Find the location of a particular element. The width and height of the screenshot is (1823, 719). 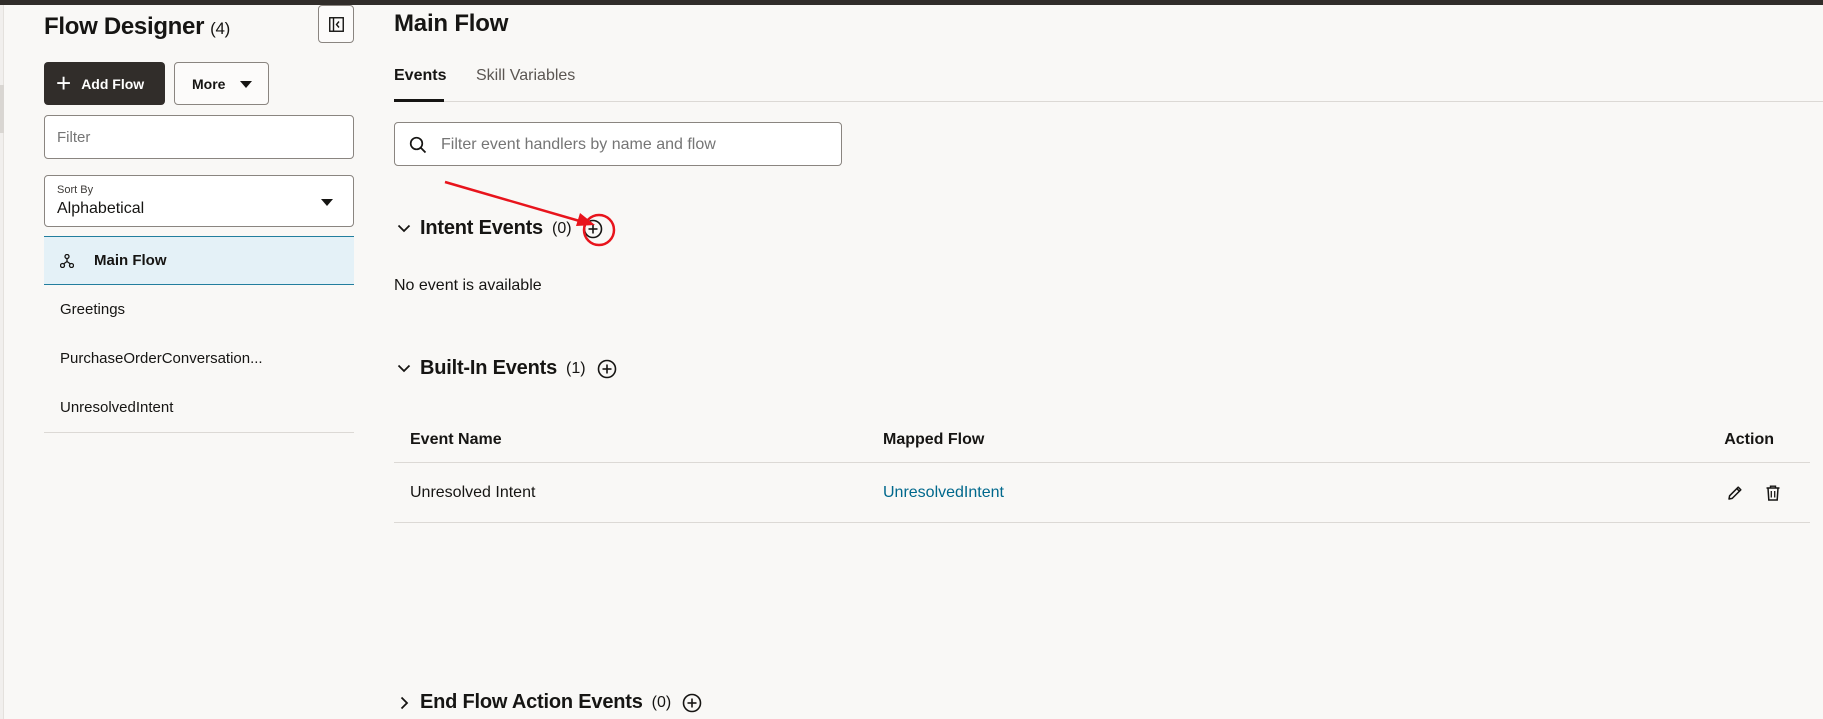

flow-item-unresolved-intent: UnresolvedIntent is located at coordinates (199, 407).